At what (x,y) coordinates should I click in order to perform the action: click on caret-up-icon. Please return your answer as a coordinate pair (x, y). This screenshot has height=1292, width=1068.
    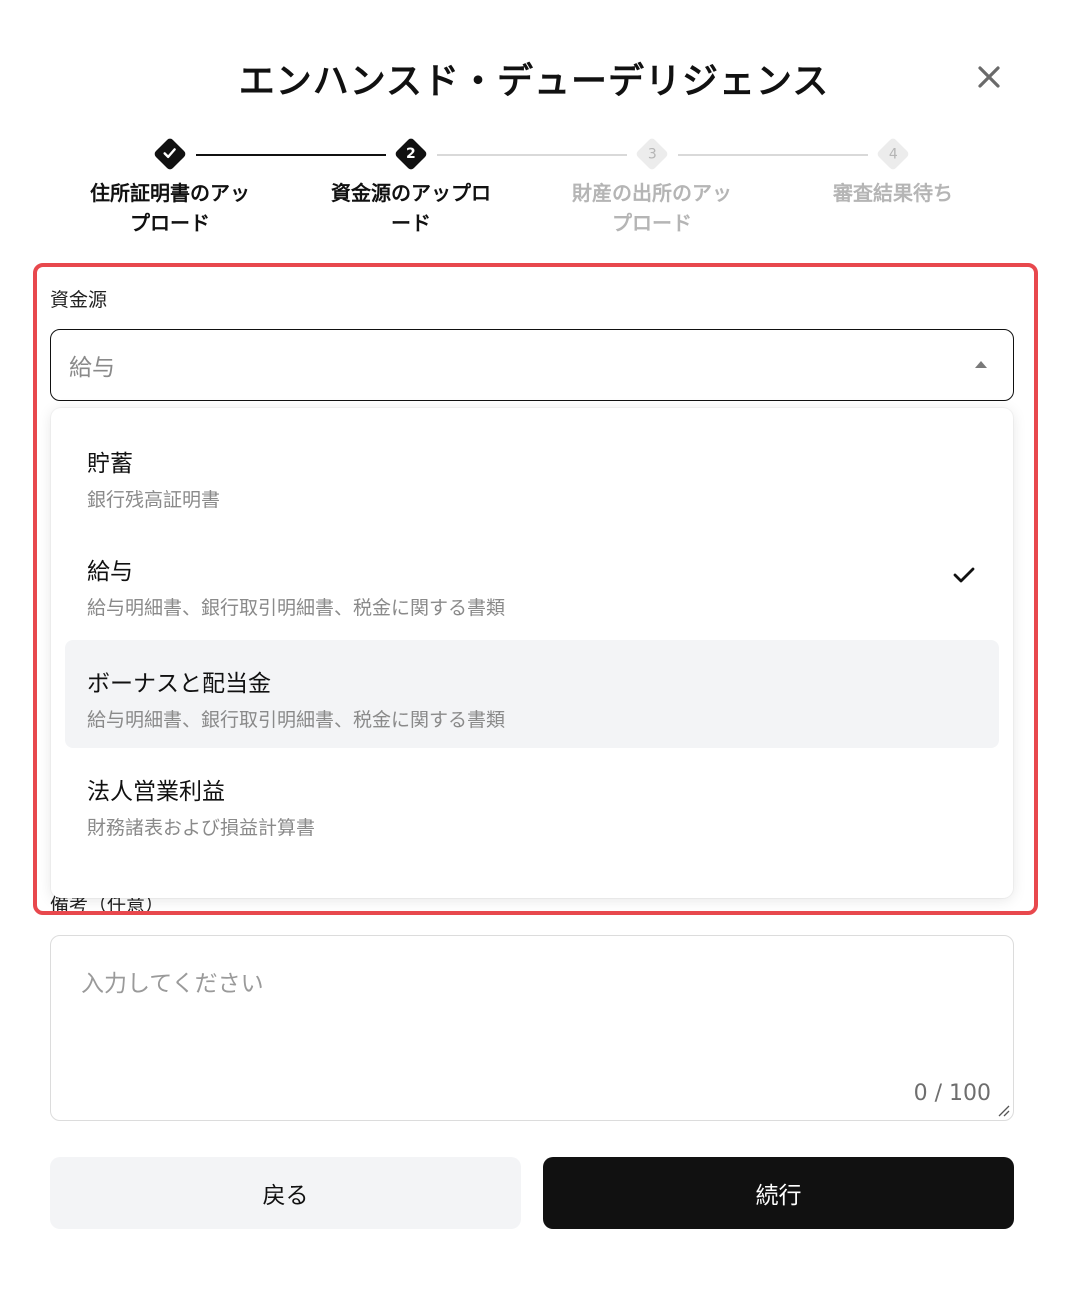
    Looking at the image, I should click on (981, 364).